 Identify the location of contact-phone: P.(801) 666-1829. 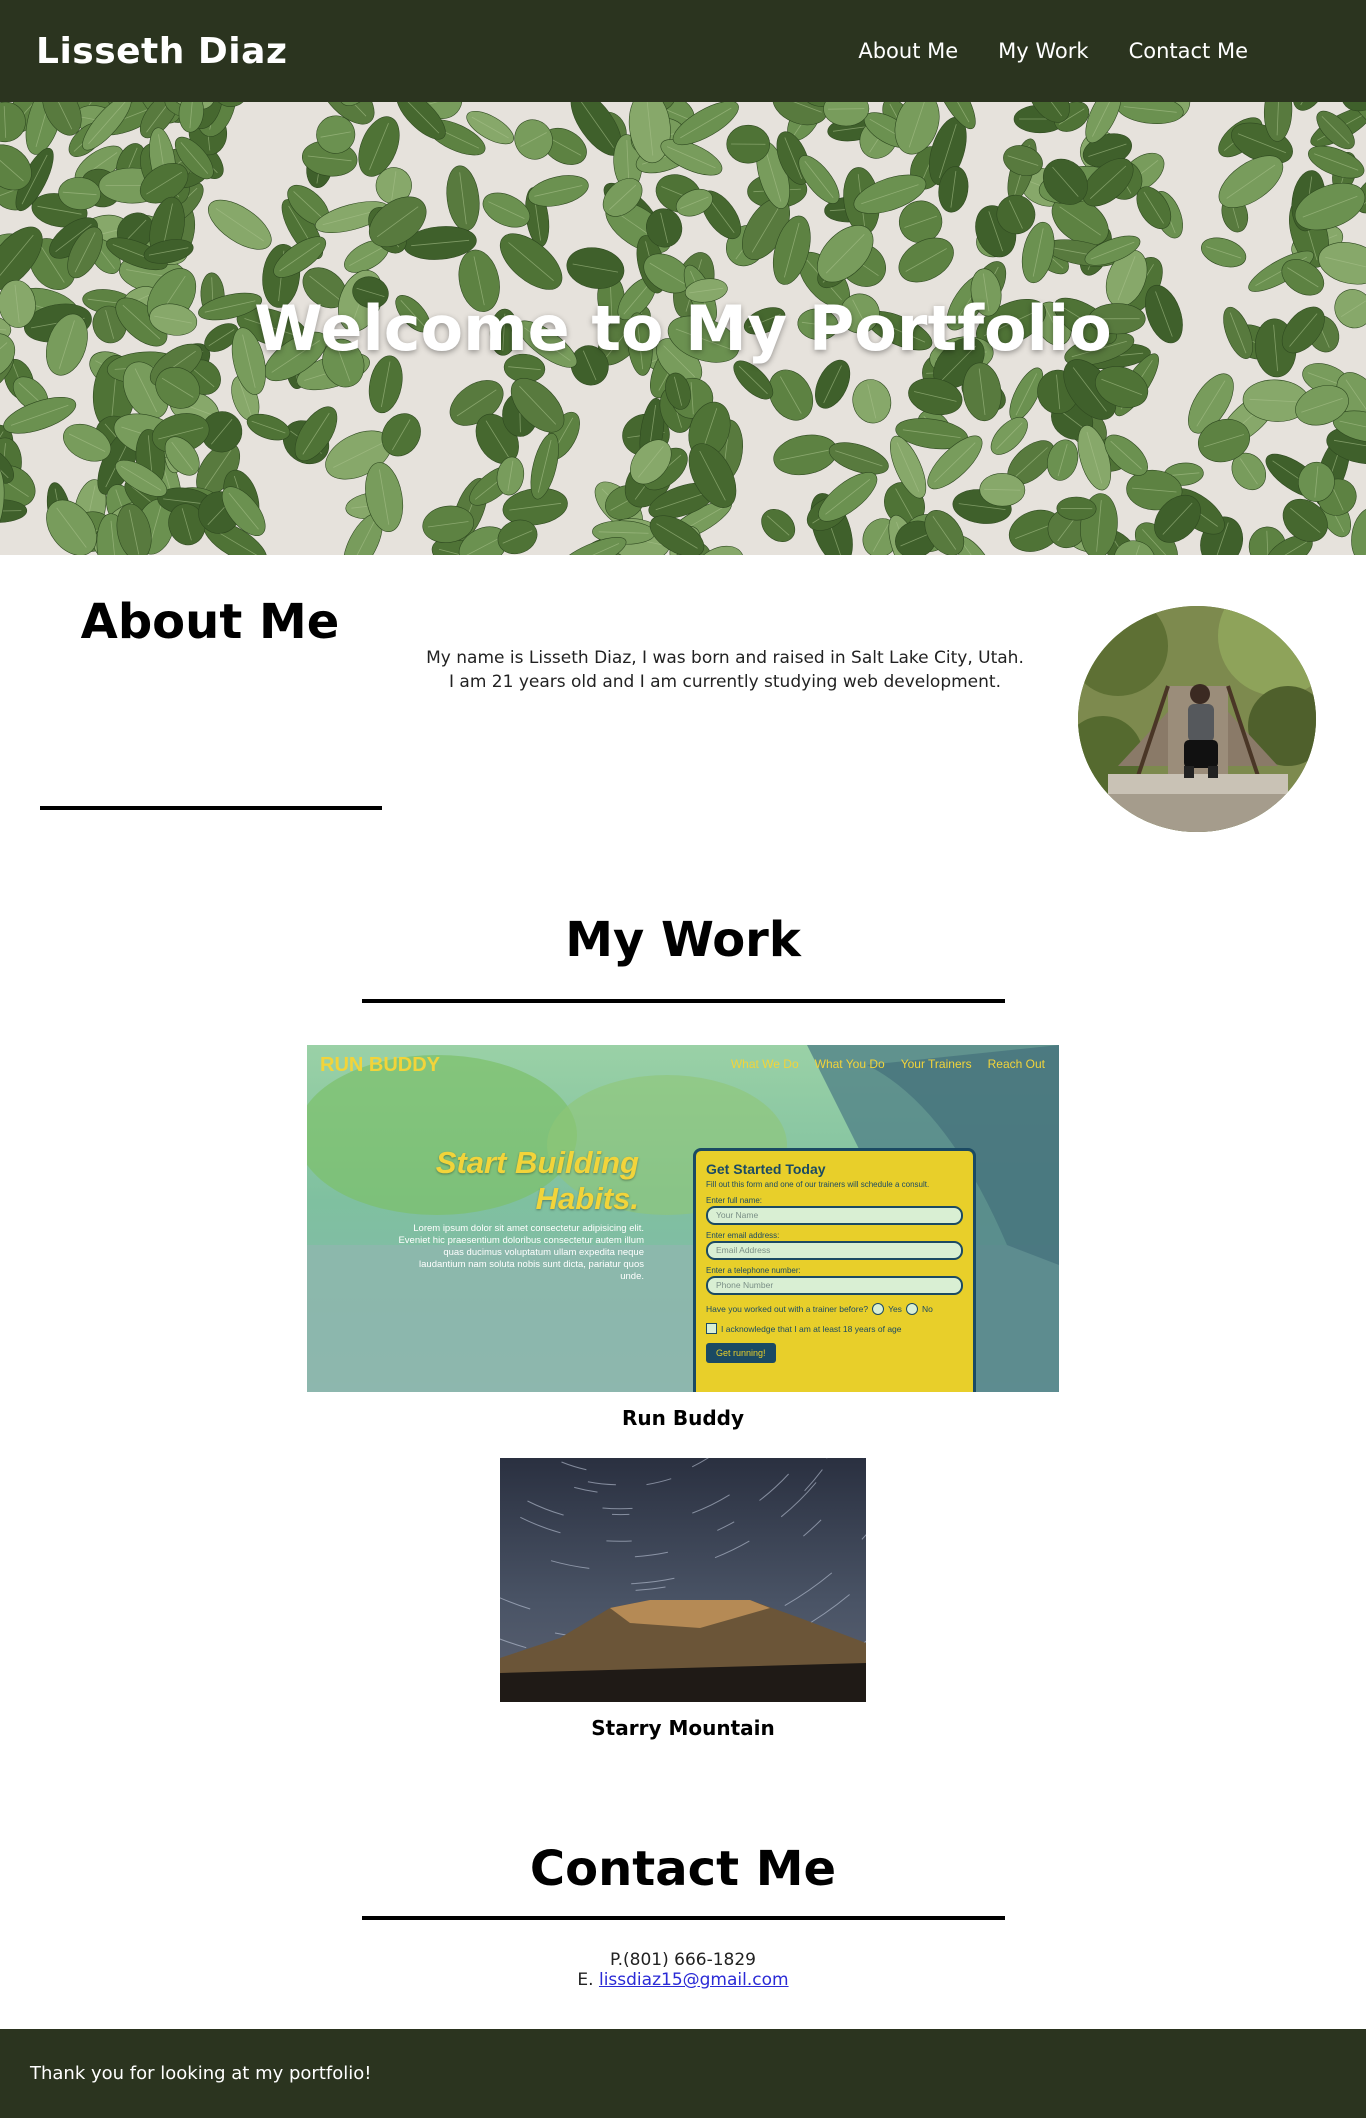
(683, 1960).